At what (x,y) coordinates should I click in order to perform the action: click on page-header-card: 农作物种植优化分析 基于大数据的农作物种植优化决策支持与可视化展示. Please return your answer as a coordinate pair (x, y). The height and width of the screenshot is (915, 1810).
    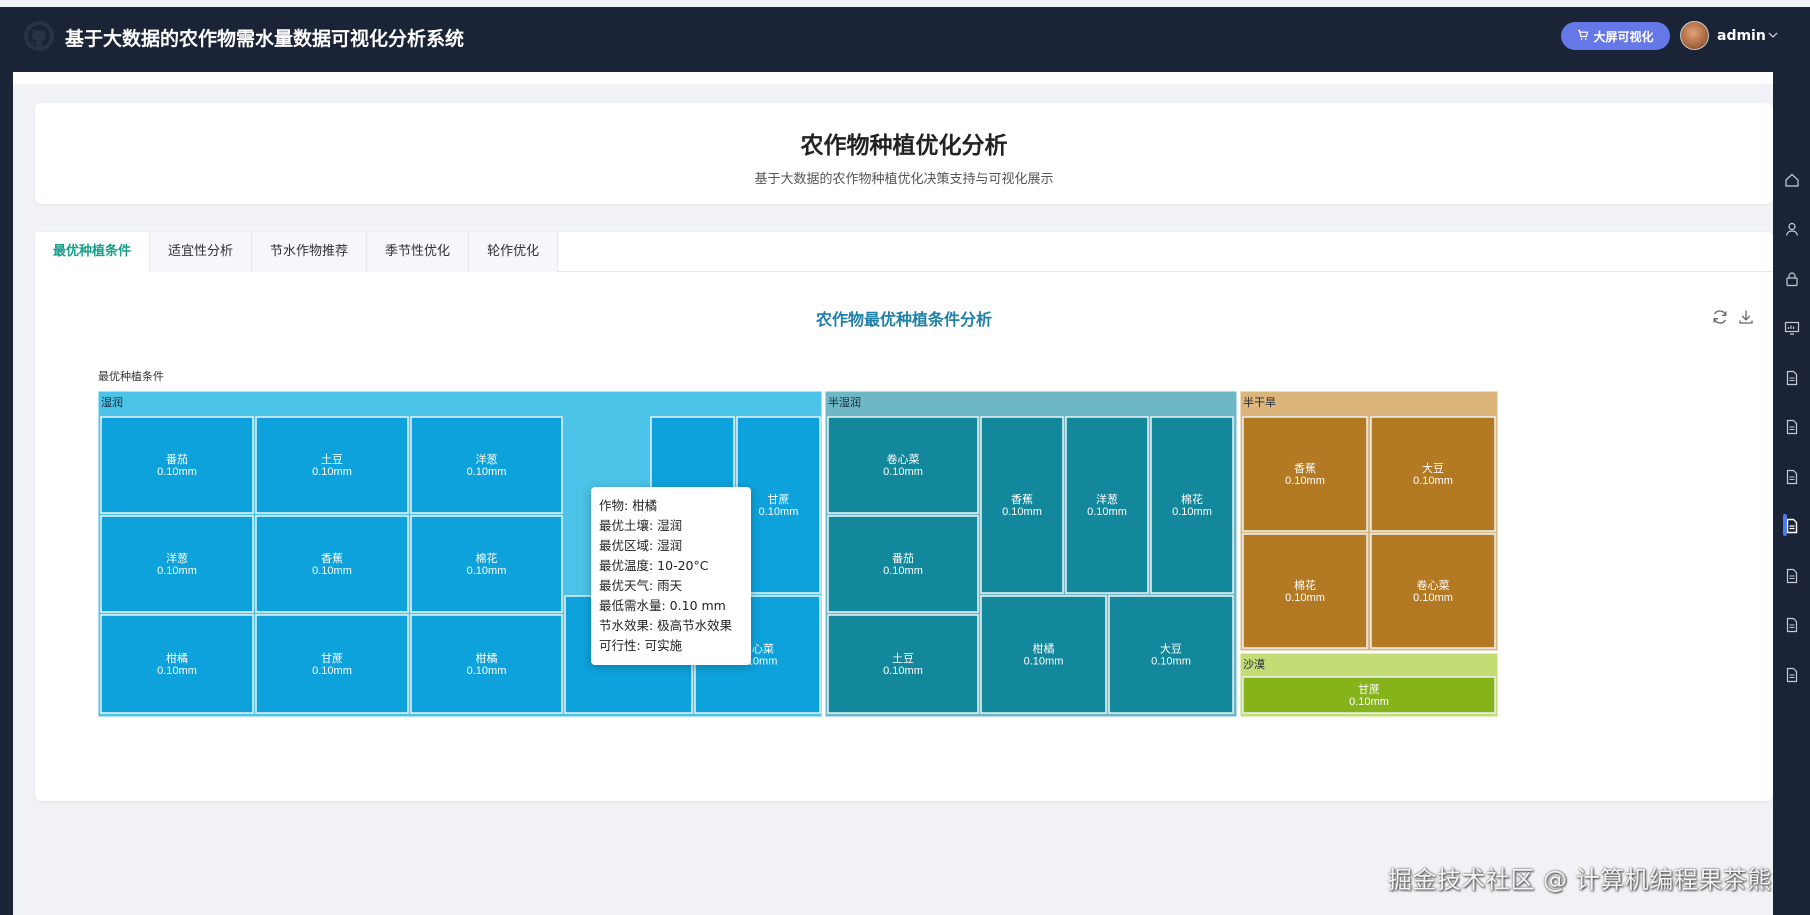
    Looking at the image, I should click on (904, 153).